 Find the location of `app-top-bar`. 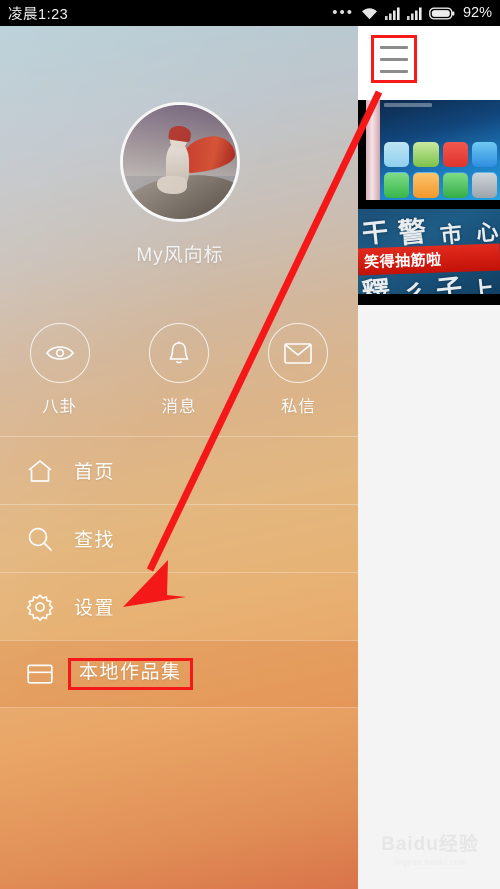

app-top-bar is located at coordinates (429, 63).